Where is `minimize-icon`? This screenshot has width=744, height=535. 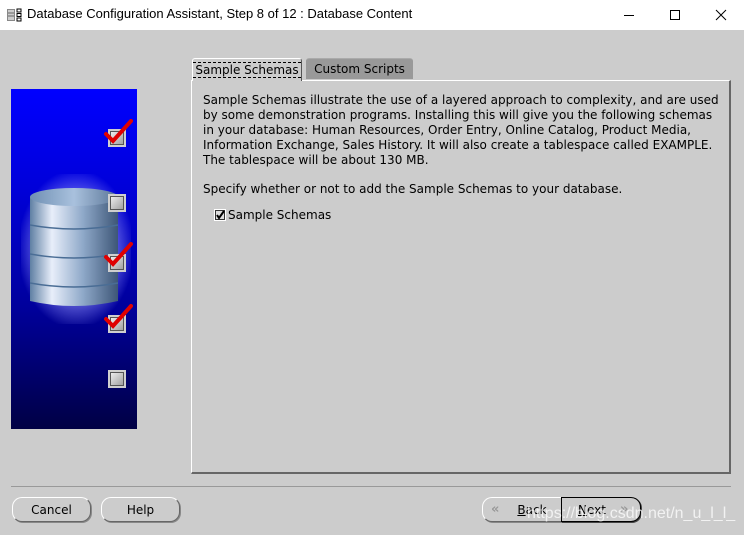
minimize-icon is located at coordinates (629, 15).